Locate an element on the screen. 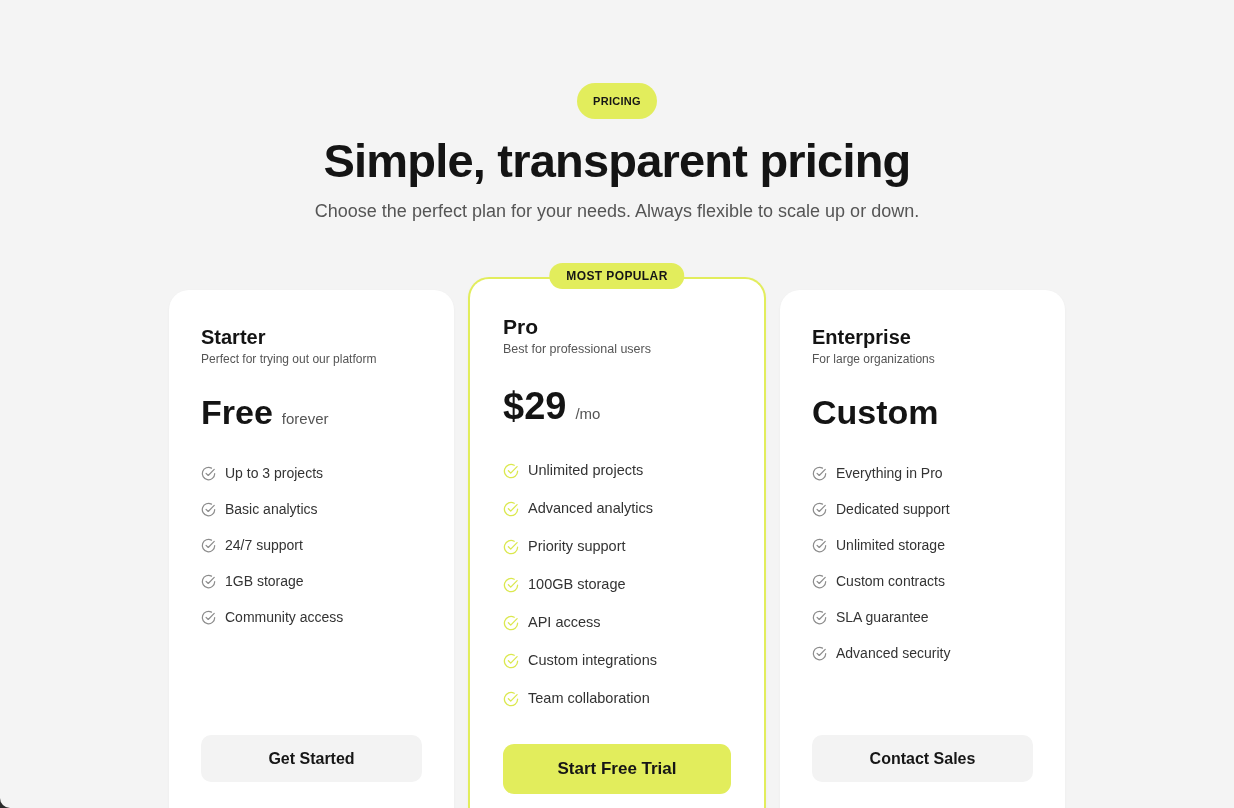  plan-name: Enterprise is located at coordinates (861, 337).